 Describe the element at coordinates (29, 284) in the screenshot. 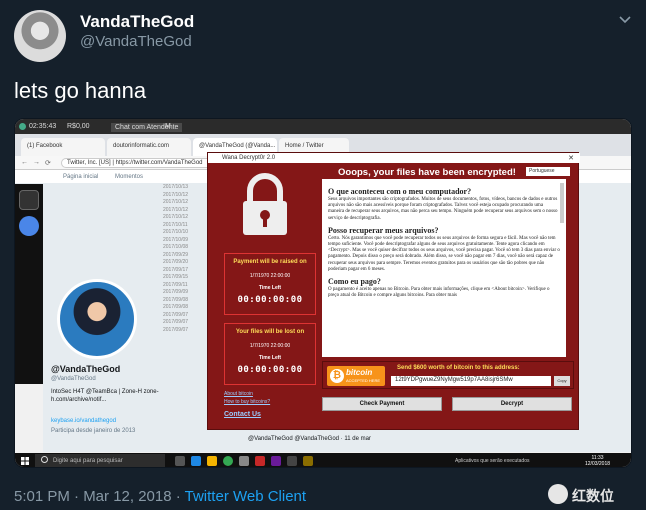

I see `left-dock` at that location.